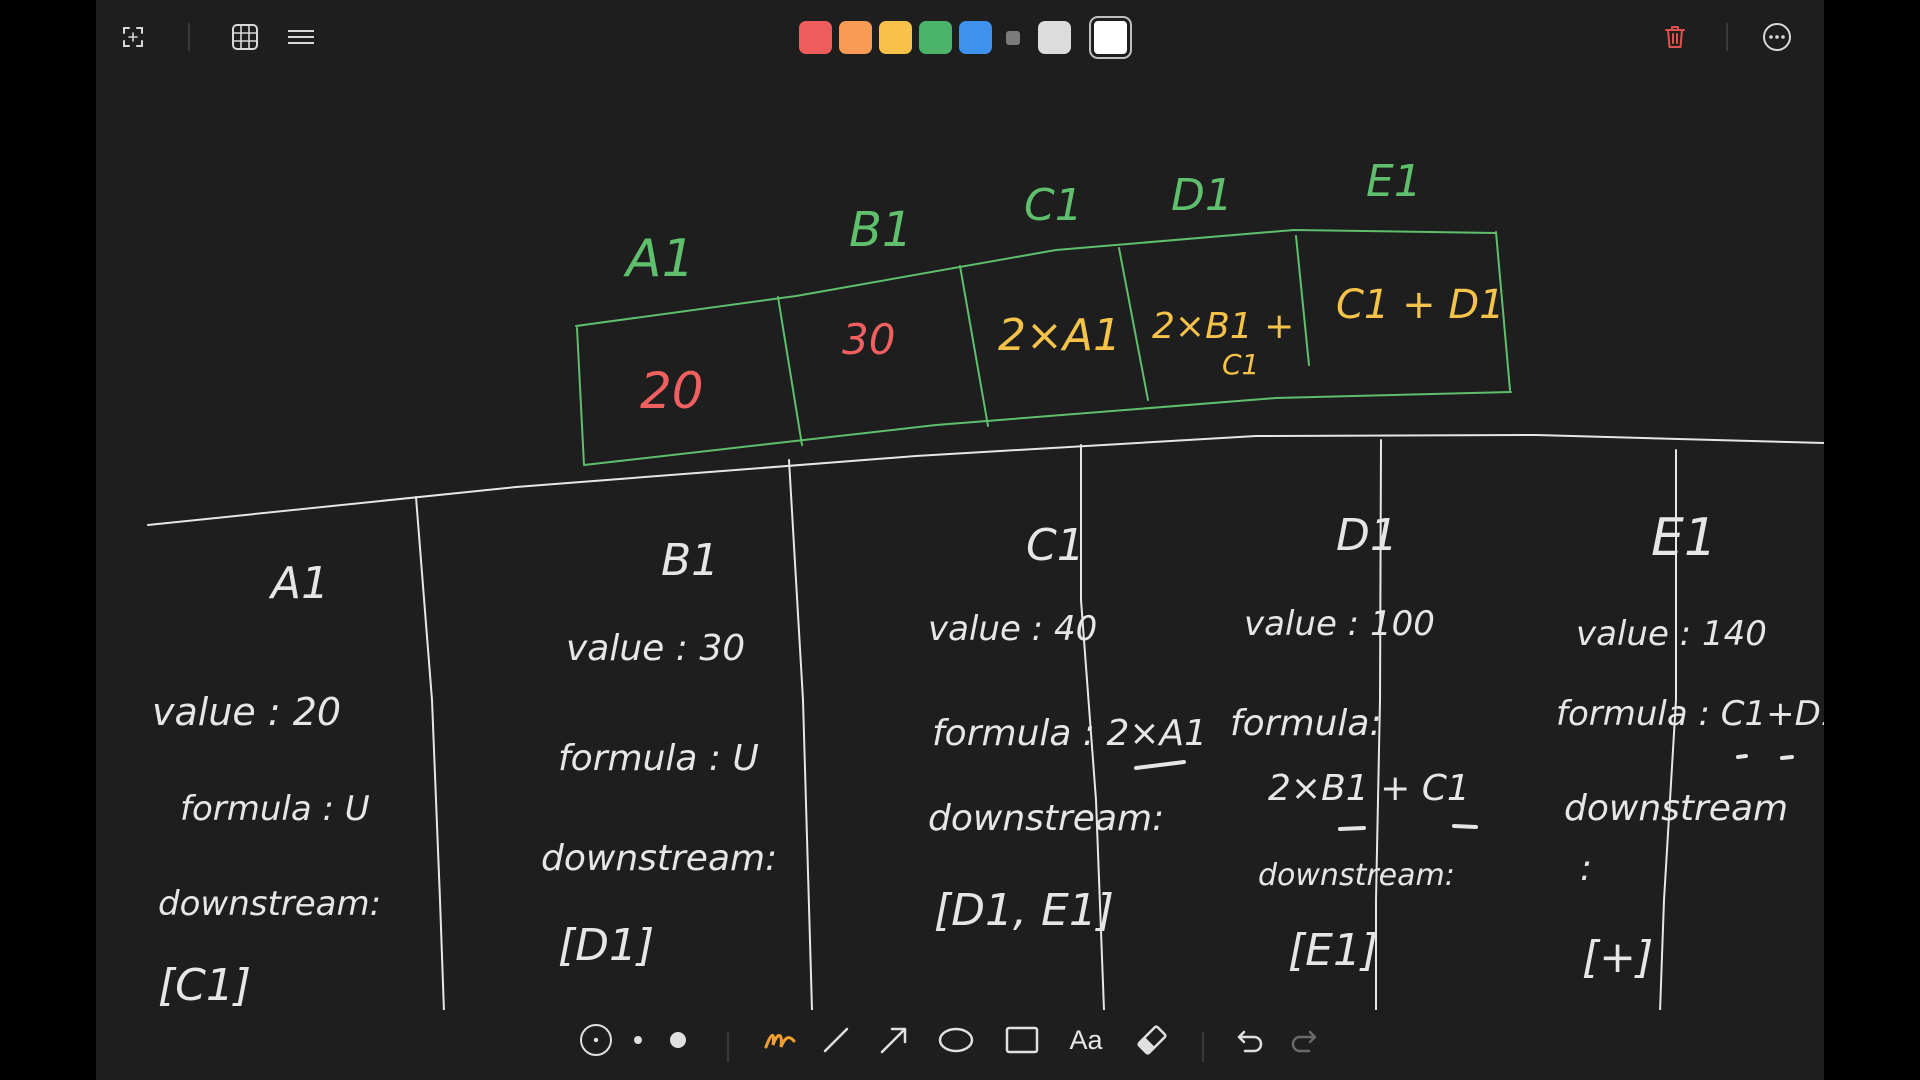 The width and height of the screenshot is (1920, 1080). What do you see at coordinates (133, 37) in the screenshot?
I see `expand-icon` at bounding box center [133, 37].